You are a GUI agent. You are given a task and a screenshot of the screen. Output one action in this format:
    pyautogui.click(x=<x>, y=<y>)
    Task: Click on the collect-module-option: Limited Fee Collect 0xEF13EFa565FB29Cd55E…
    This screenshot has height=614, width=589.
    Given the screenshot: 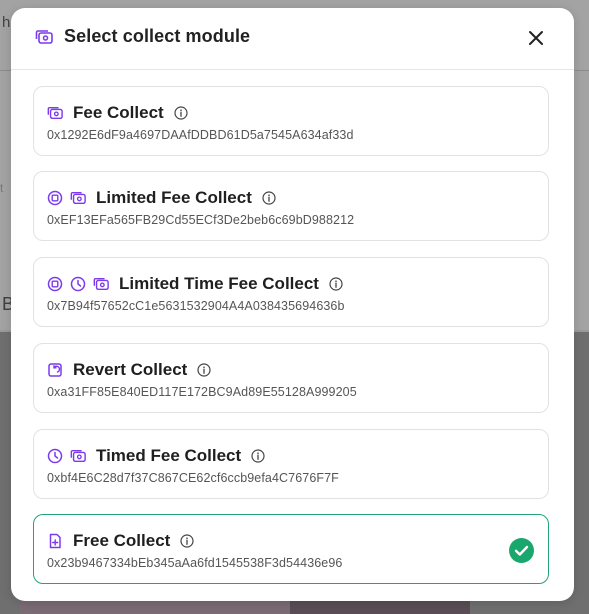 What is the action you would take?
    pyautogui.click(x=291, y=206)
    